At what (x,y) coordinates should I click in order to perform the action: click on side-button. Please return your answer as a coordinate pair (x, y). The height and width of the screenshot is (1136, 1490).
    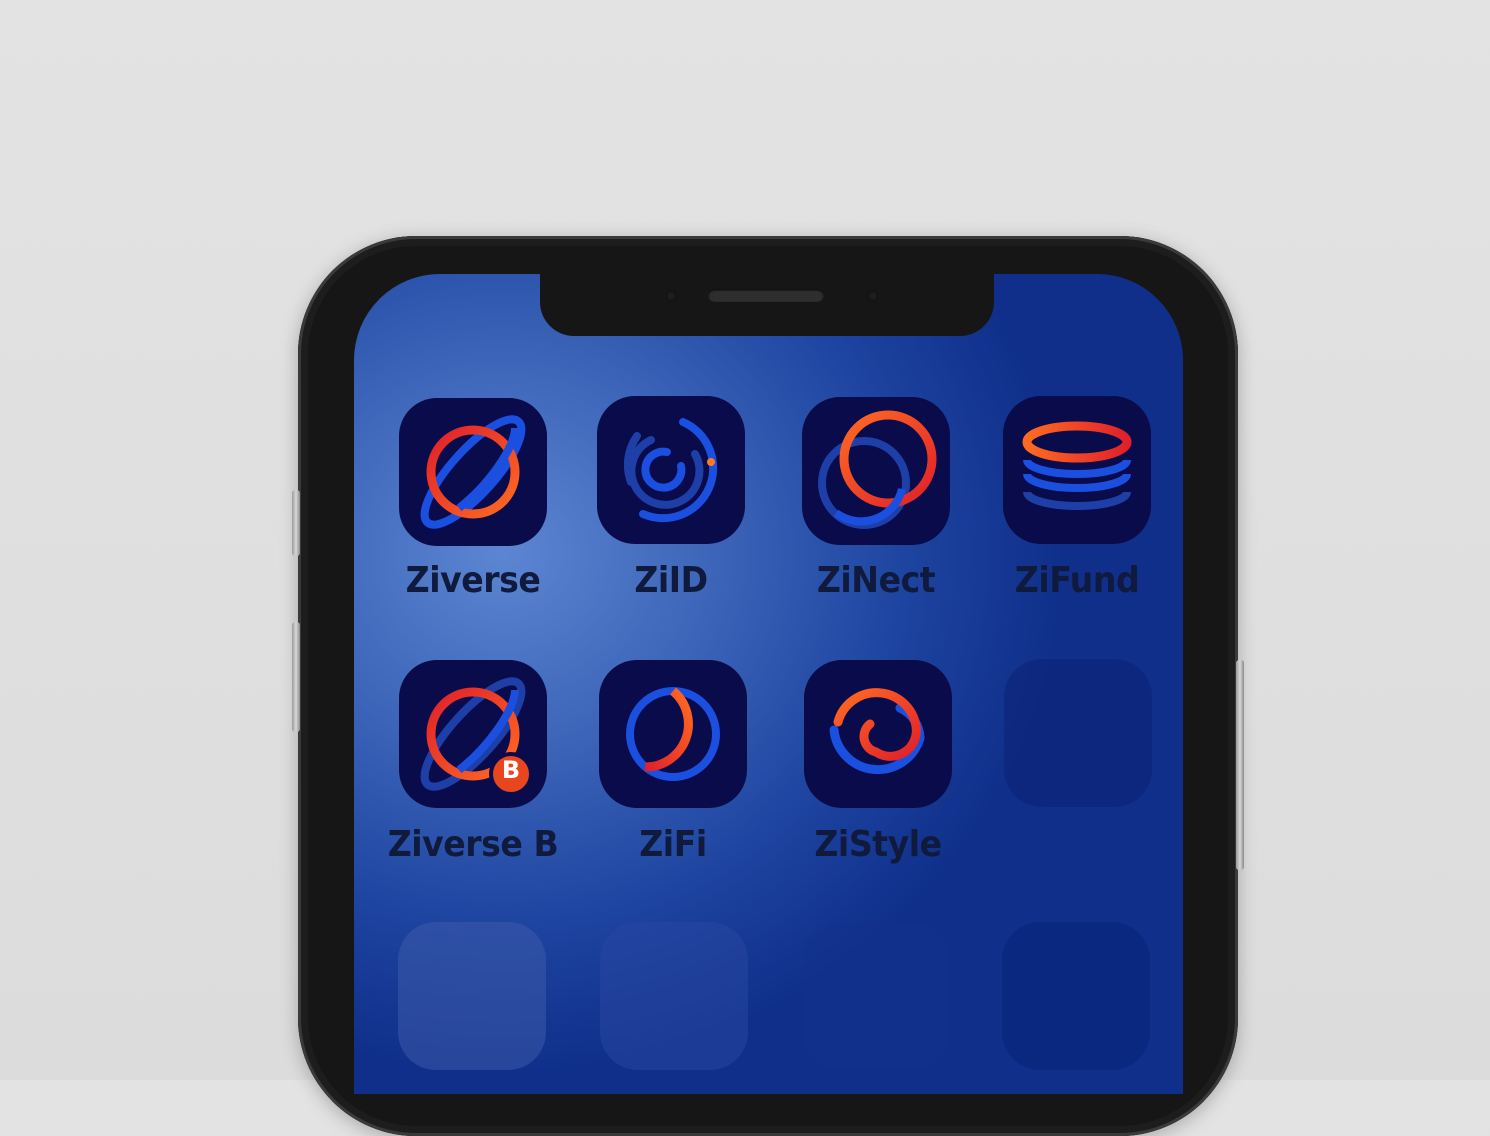
    Looking at the image, I should click on (296, 523).